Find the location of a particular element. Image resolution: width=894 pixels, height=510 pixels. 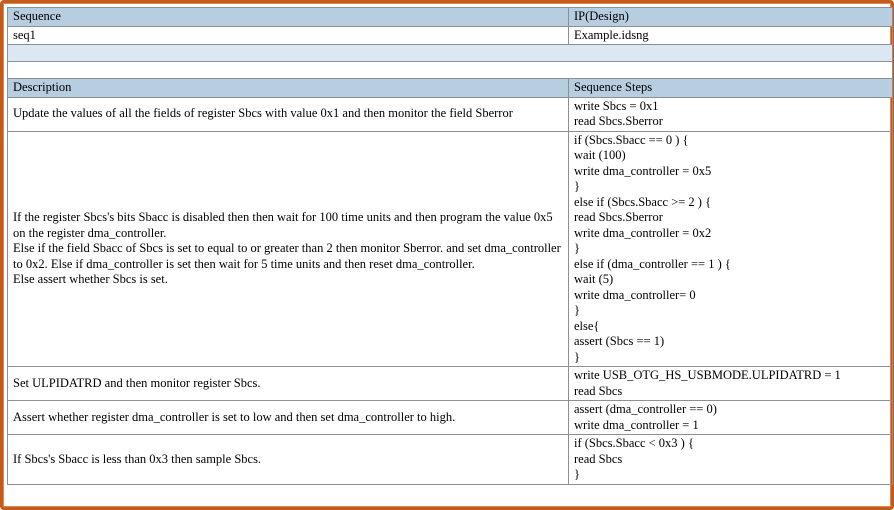

sequence-info-row: seq1 Example.idsng is located at coordinates (450, 35).